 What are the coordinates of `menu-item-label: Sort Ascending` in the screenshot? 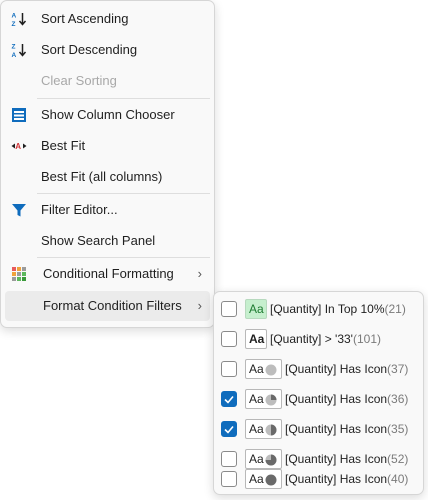 It's located at (85, 18).